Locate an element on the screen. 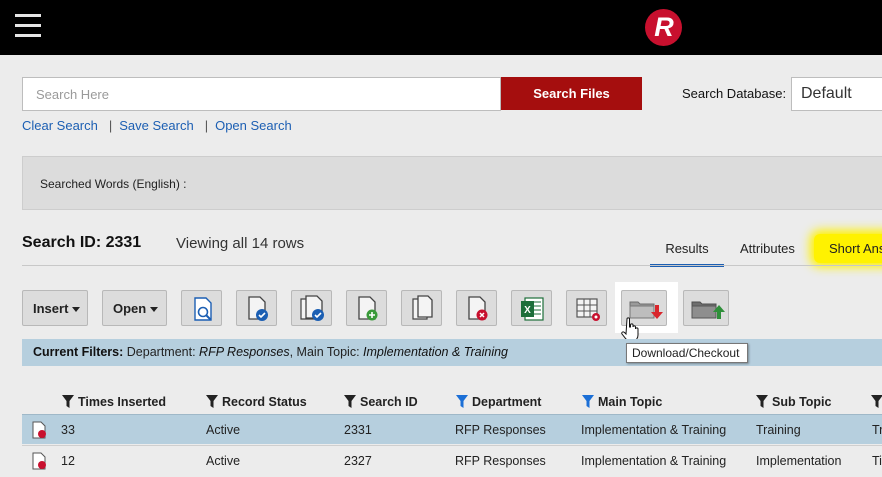  search-links: Clear Search | Save Search | Open Search is located at coordinates (157, 125).